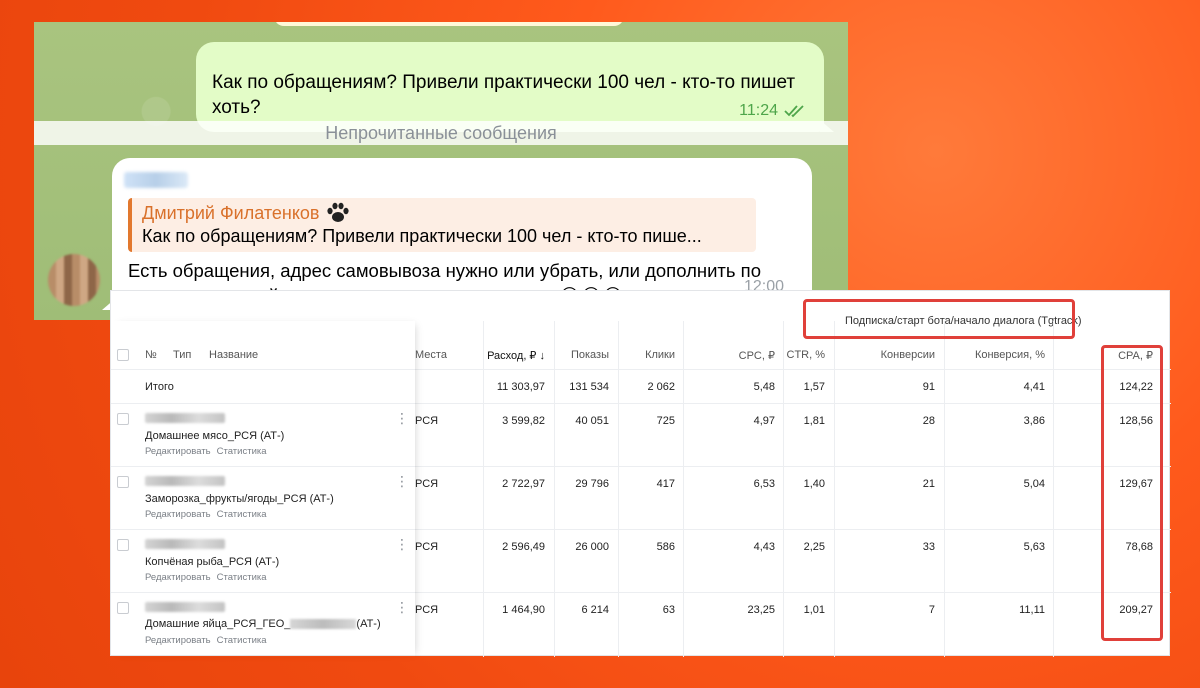 The height and width of the screenshot is (688, 1200). I want to click on col-header-conversions: Конверсии, so click(908, 355).